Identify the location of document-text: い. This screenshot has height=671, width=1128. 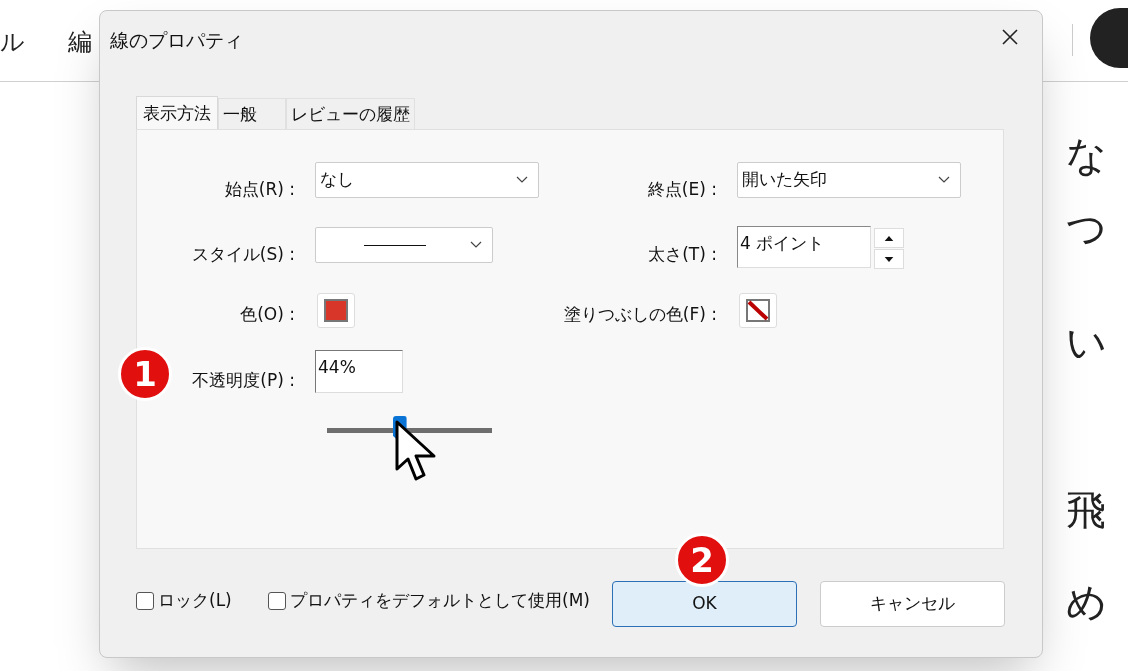
(1086, 342).